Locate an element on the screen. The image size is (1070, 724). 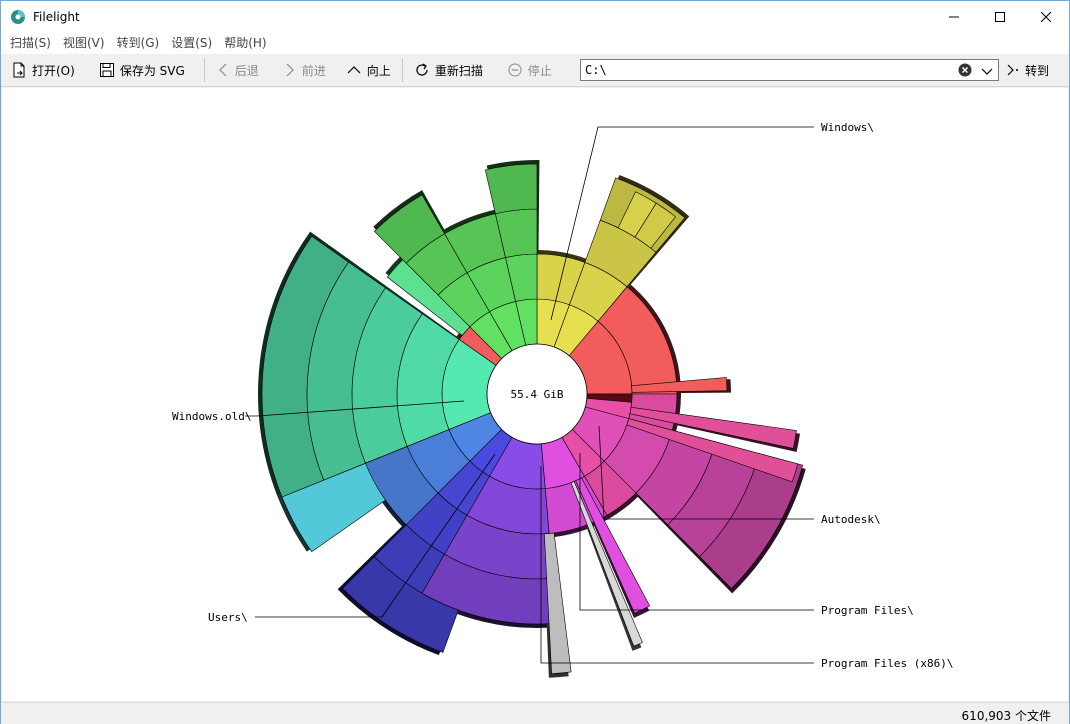
stop-icon is located at coordinates (515, 70).